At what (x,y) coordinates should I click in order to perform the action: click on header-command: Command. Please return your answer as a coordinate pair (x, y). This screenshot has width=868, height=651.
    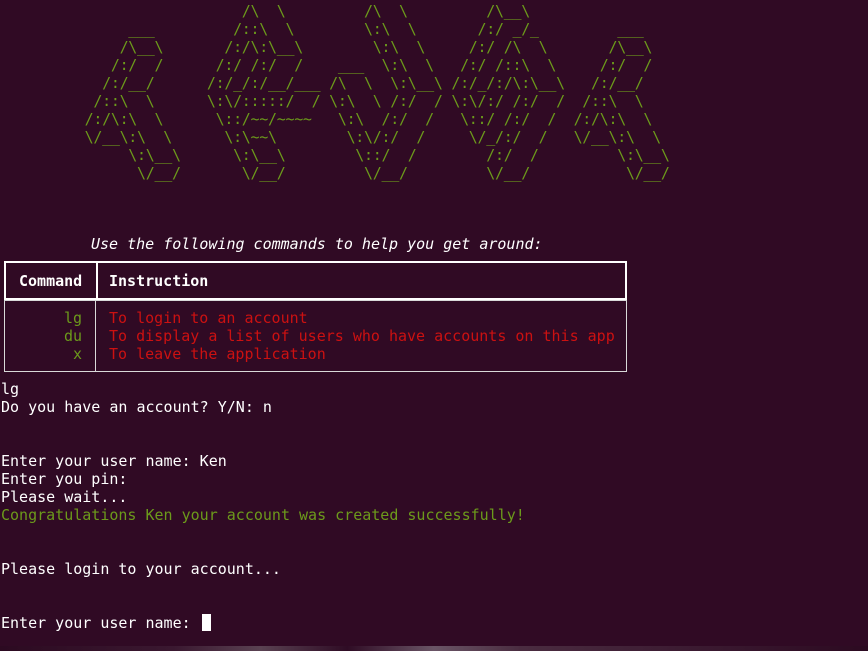
    Looking at the image, I should click on (51, 281).